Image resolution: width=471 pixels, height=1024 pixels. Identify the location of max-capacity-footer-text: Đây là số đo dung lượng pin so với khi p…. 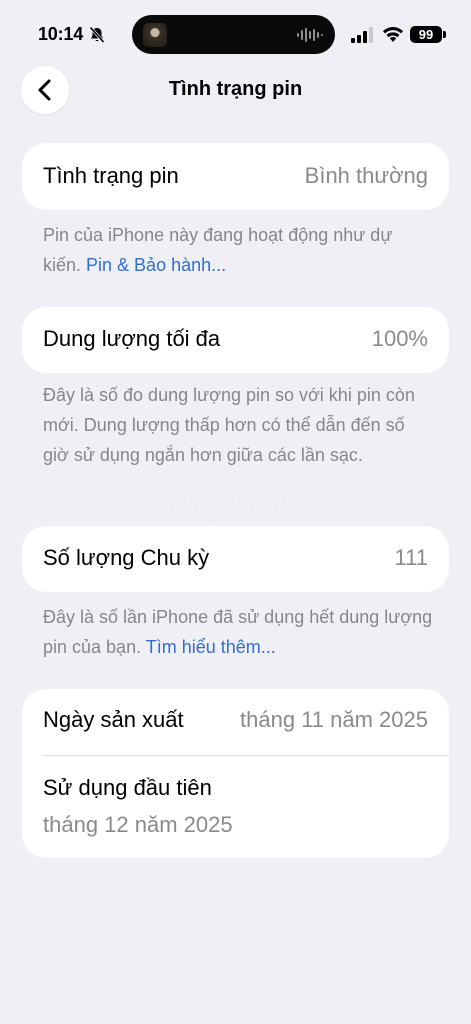
(229, 425).